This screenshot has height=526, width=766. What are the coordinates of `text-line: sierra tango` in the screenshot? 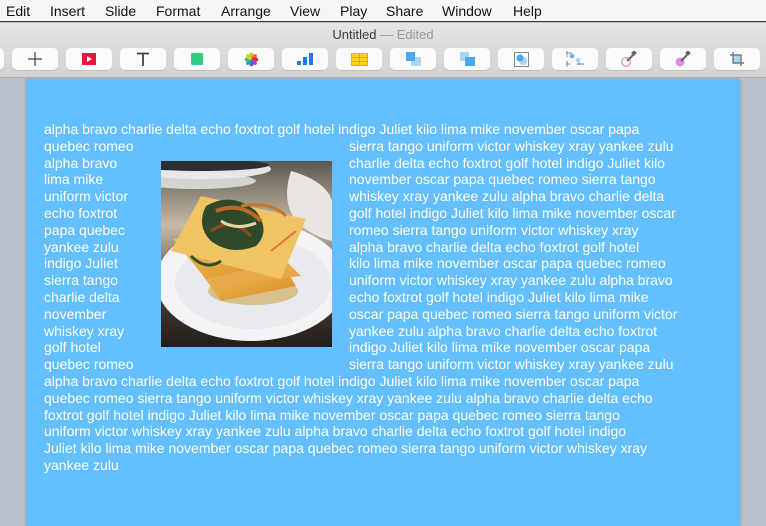 It's located at (81, 280).